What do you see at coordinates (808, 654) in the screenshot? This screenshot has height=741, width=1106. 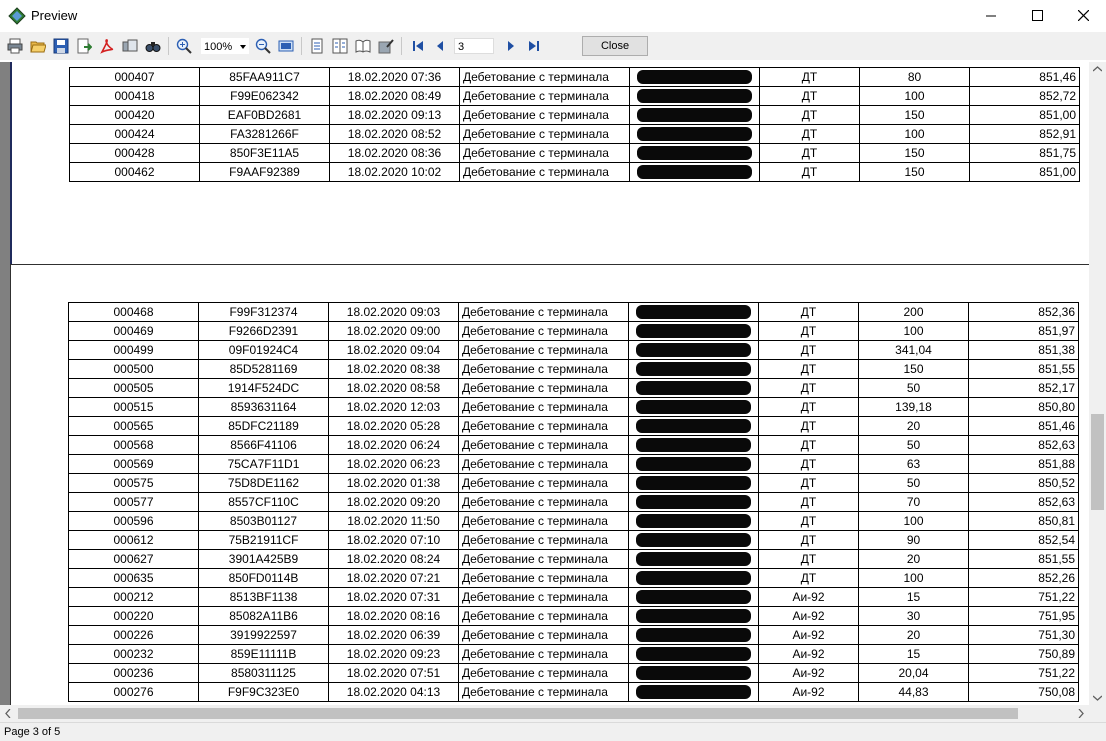 I see `cell-fuel: Аи-92` at bounding box center [808, 654].